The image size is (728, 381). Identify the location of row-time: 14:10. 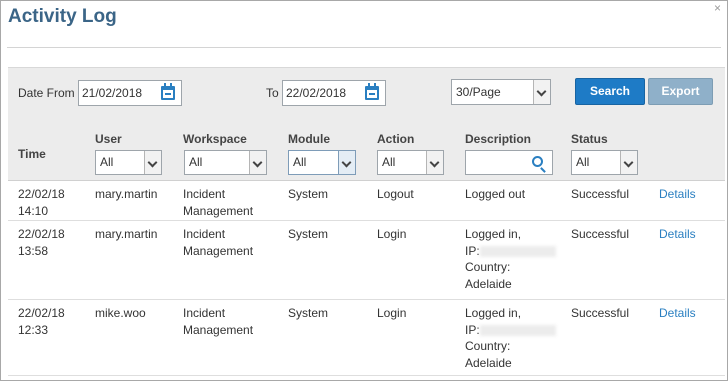
(33, 210).